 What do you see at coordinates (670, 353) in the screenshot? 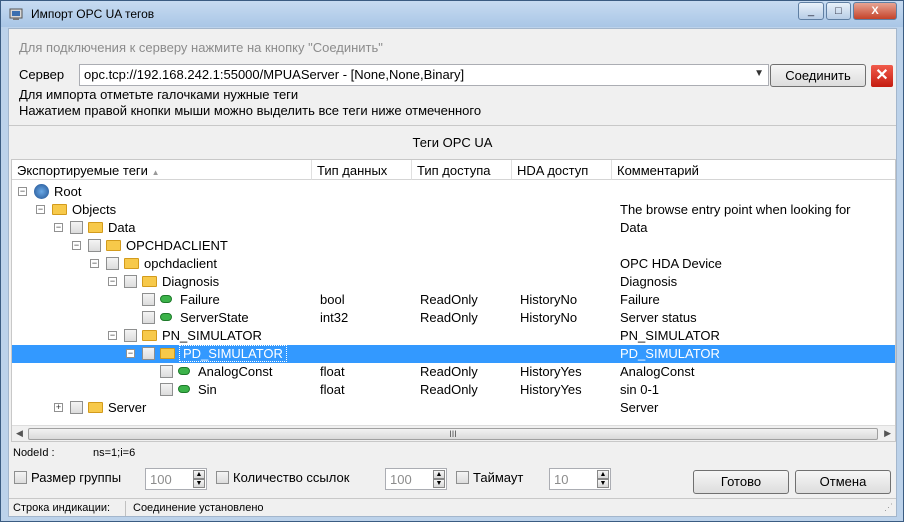
I see `cell-comment: PD_SIMULATOR` at bounding box center [670, 353].